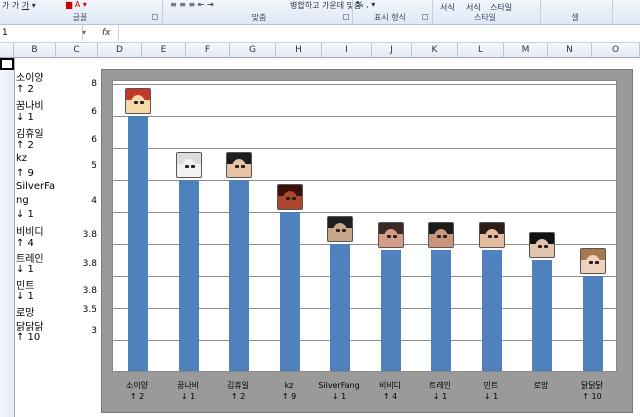  Describe the element at coordinates (7, 50) in the screenshot. I see `select-all-corner` at that location.